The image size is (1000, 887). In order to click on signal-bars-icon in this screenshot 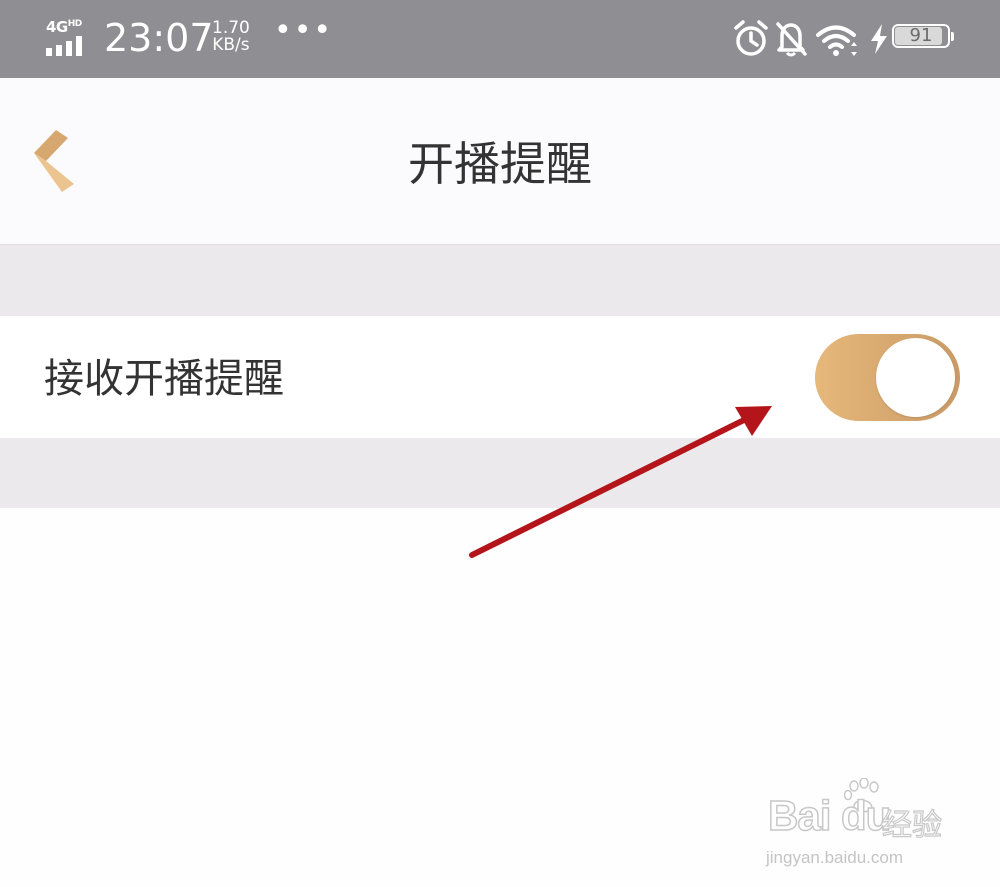, I will do `click(64, 46)`.